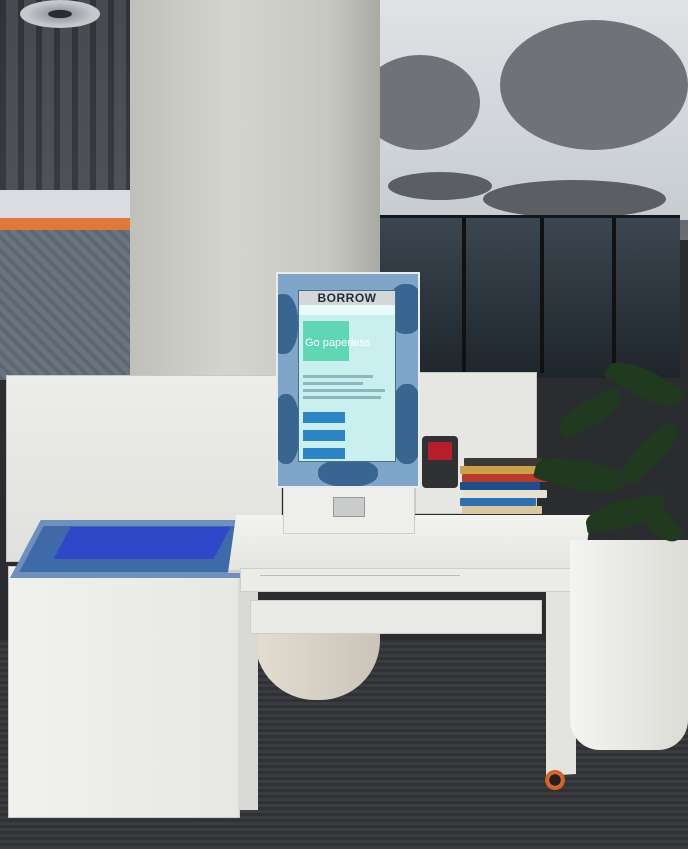  I want to click on plant-icon, so click(606, 455).